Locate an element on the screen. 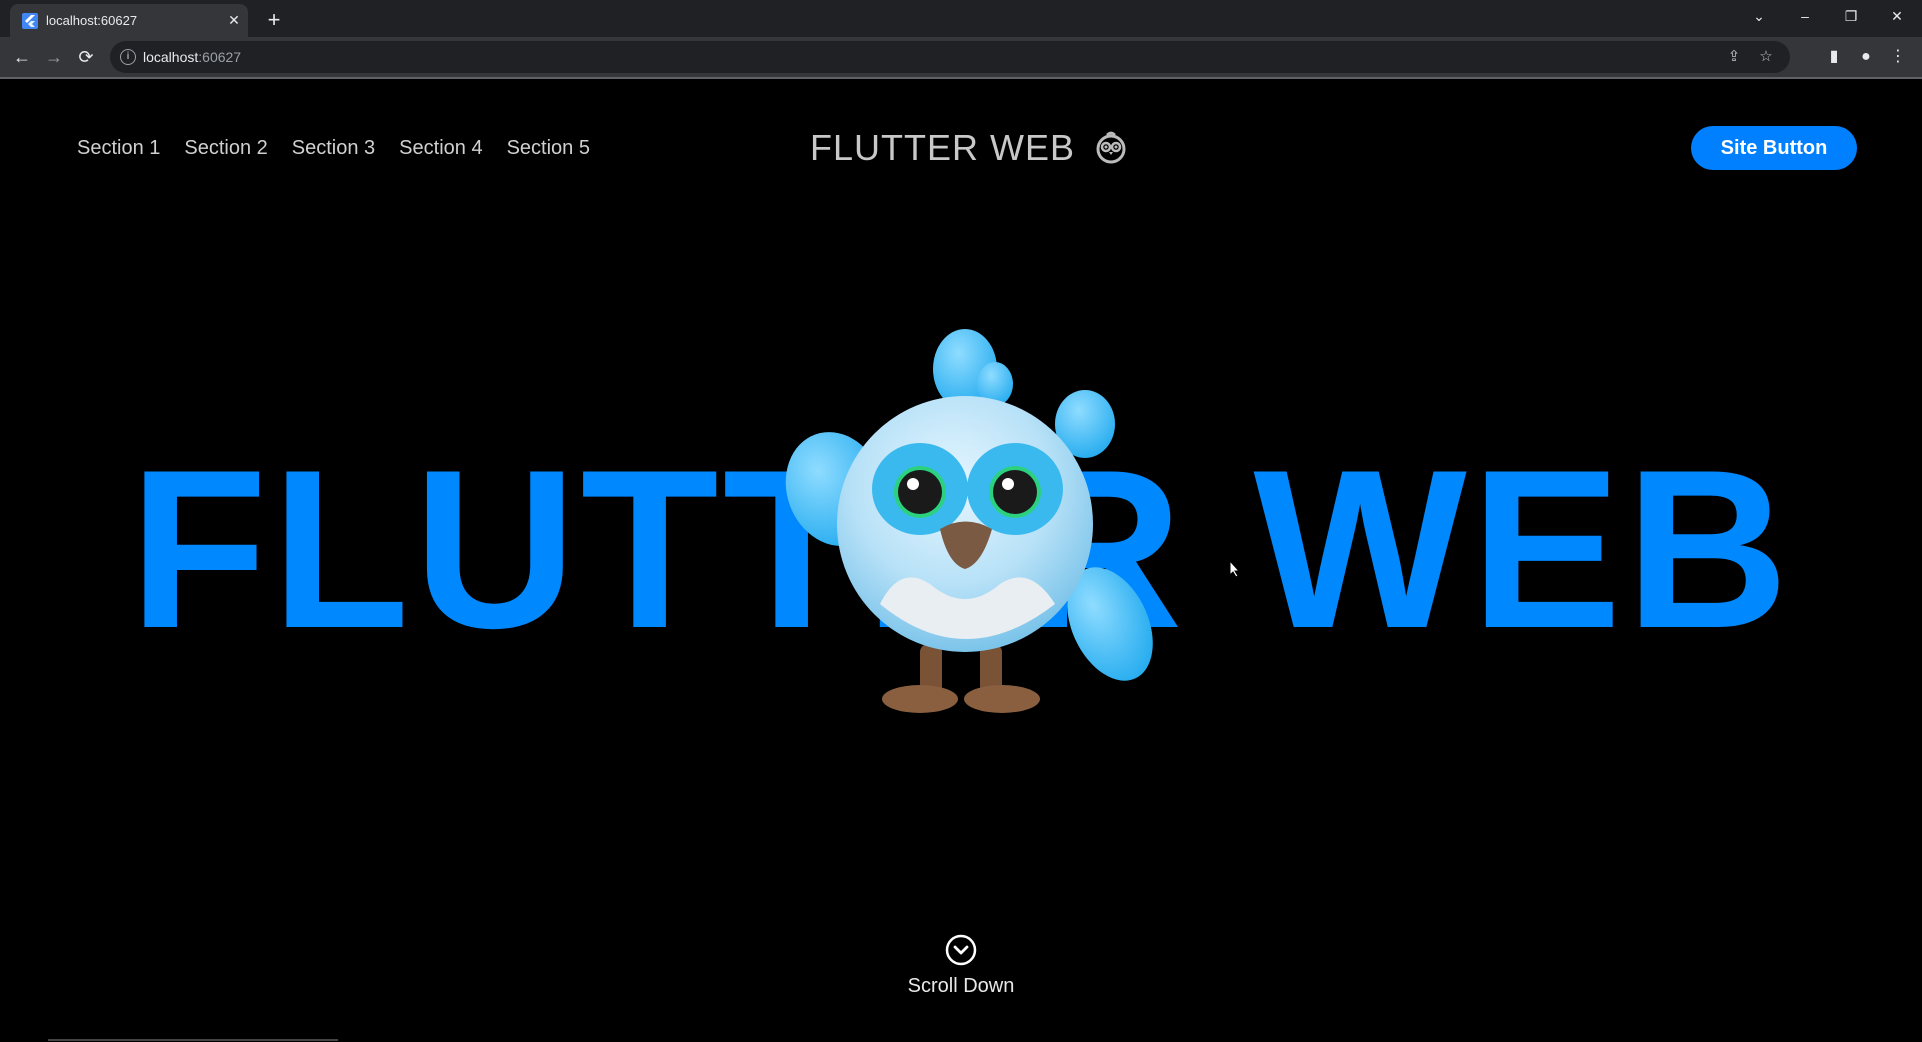 The height and width of the screenshot is (1042, 1922). nav-link-section-3: Section 3 is located at coordinates (333, 148).